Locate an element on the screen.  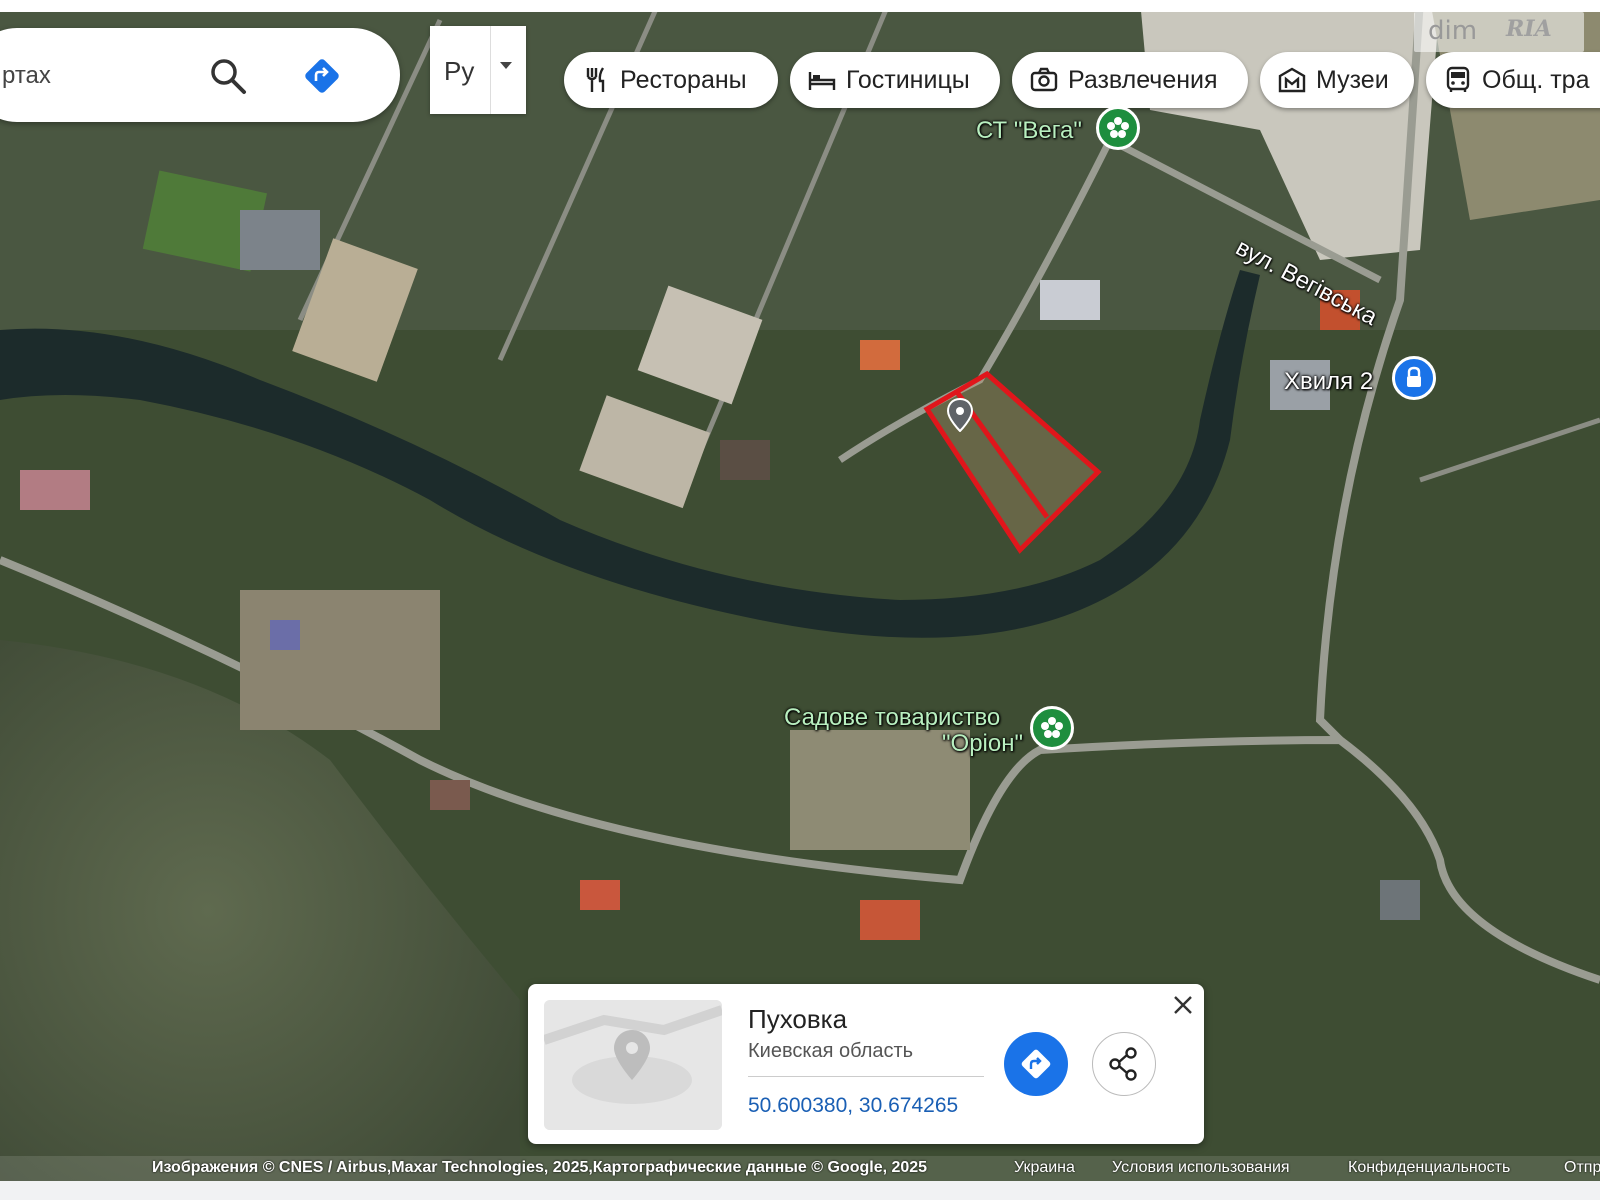
lock-icon is located at coordinates (1414, 378).